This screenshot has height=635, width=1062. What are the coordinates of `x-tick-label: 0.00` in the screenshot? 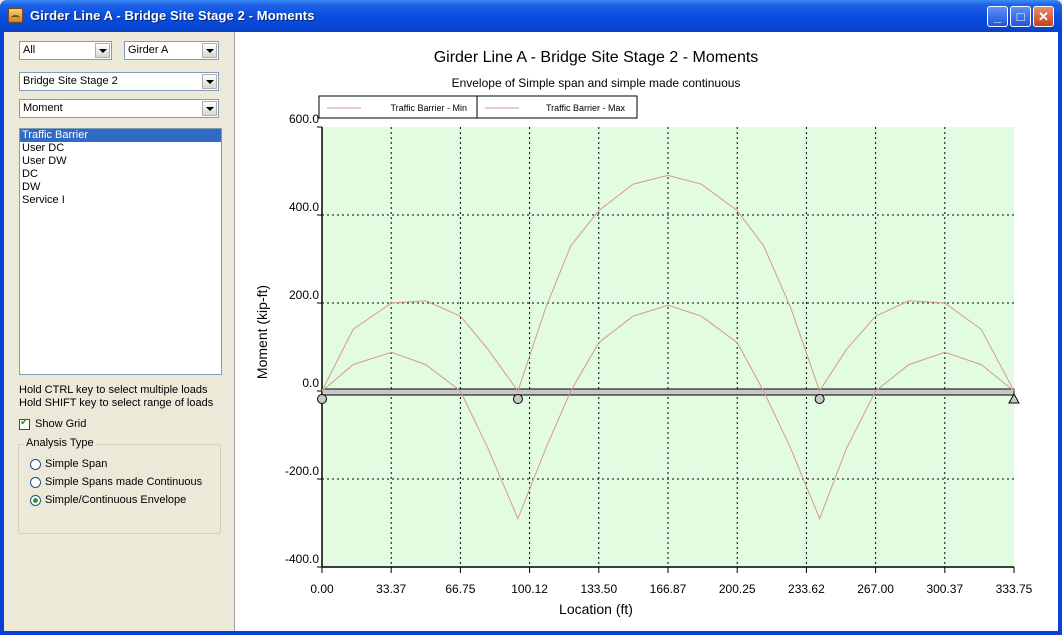 It's located at (322, 589).